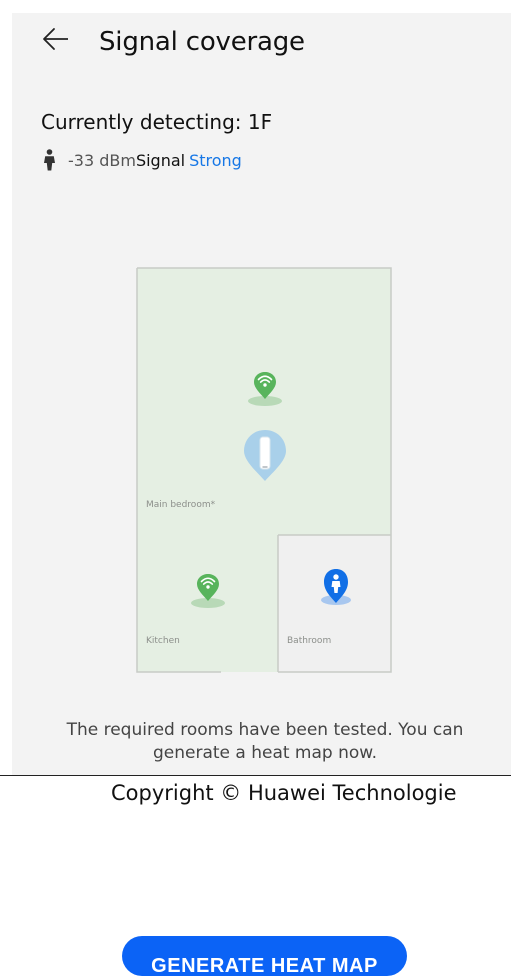 This screenshot has height=976, width=511. Describe the element at coordinates (49, 160) in the screenshot. I see `person-icon` at that location.